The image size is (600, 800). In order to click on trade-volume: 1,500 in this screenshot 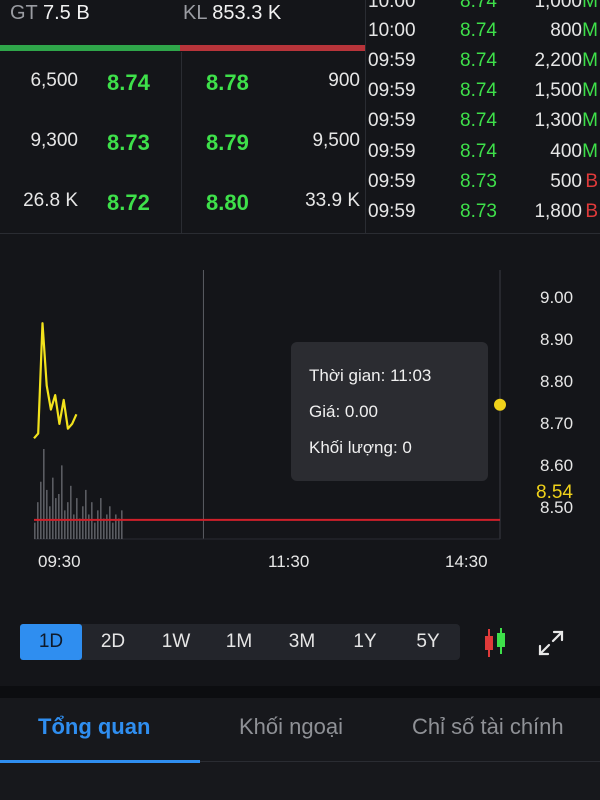, I will do `click(558, 90)`.